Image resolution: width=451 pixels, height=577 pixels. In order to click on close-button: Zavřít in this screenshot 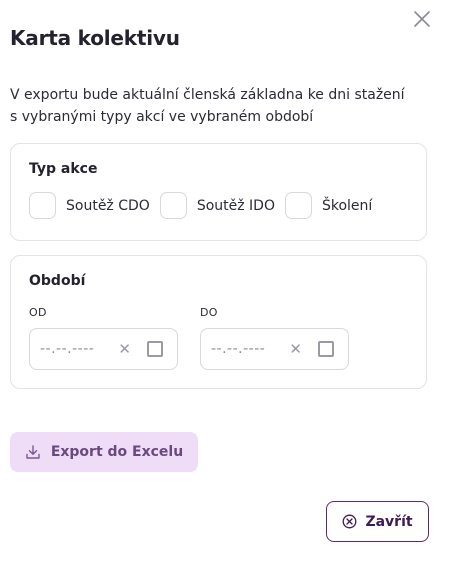, I will do `click(377, 521)`.